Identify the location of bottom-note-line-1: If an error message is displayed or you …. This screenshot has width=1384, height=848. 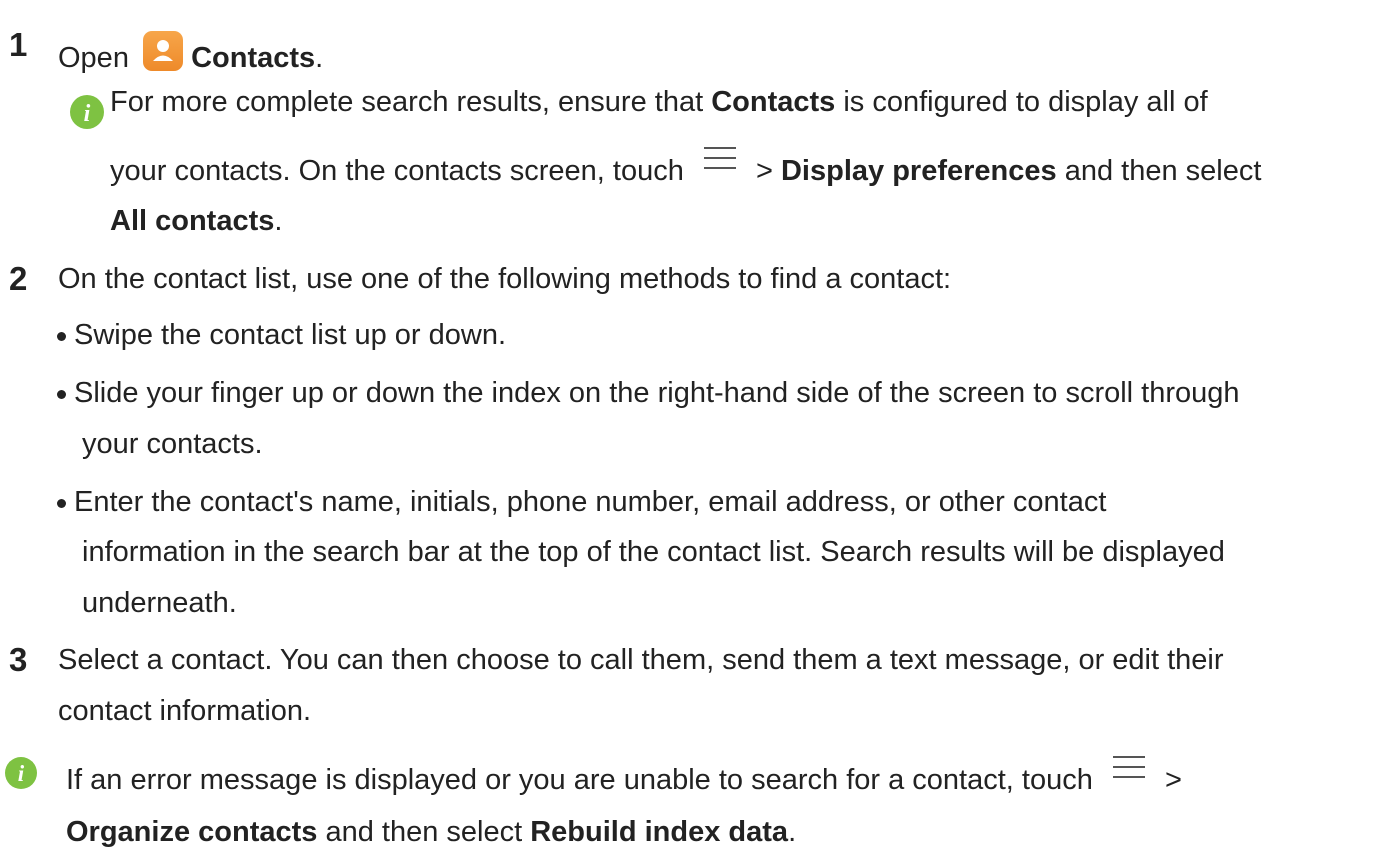
(624, 776).